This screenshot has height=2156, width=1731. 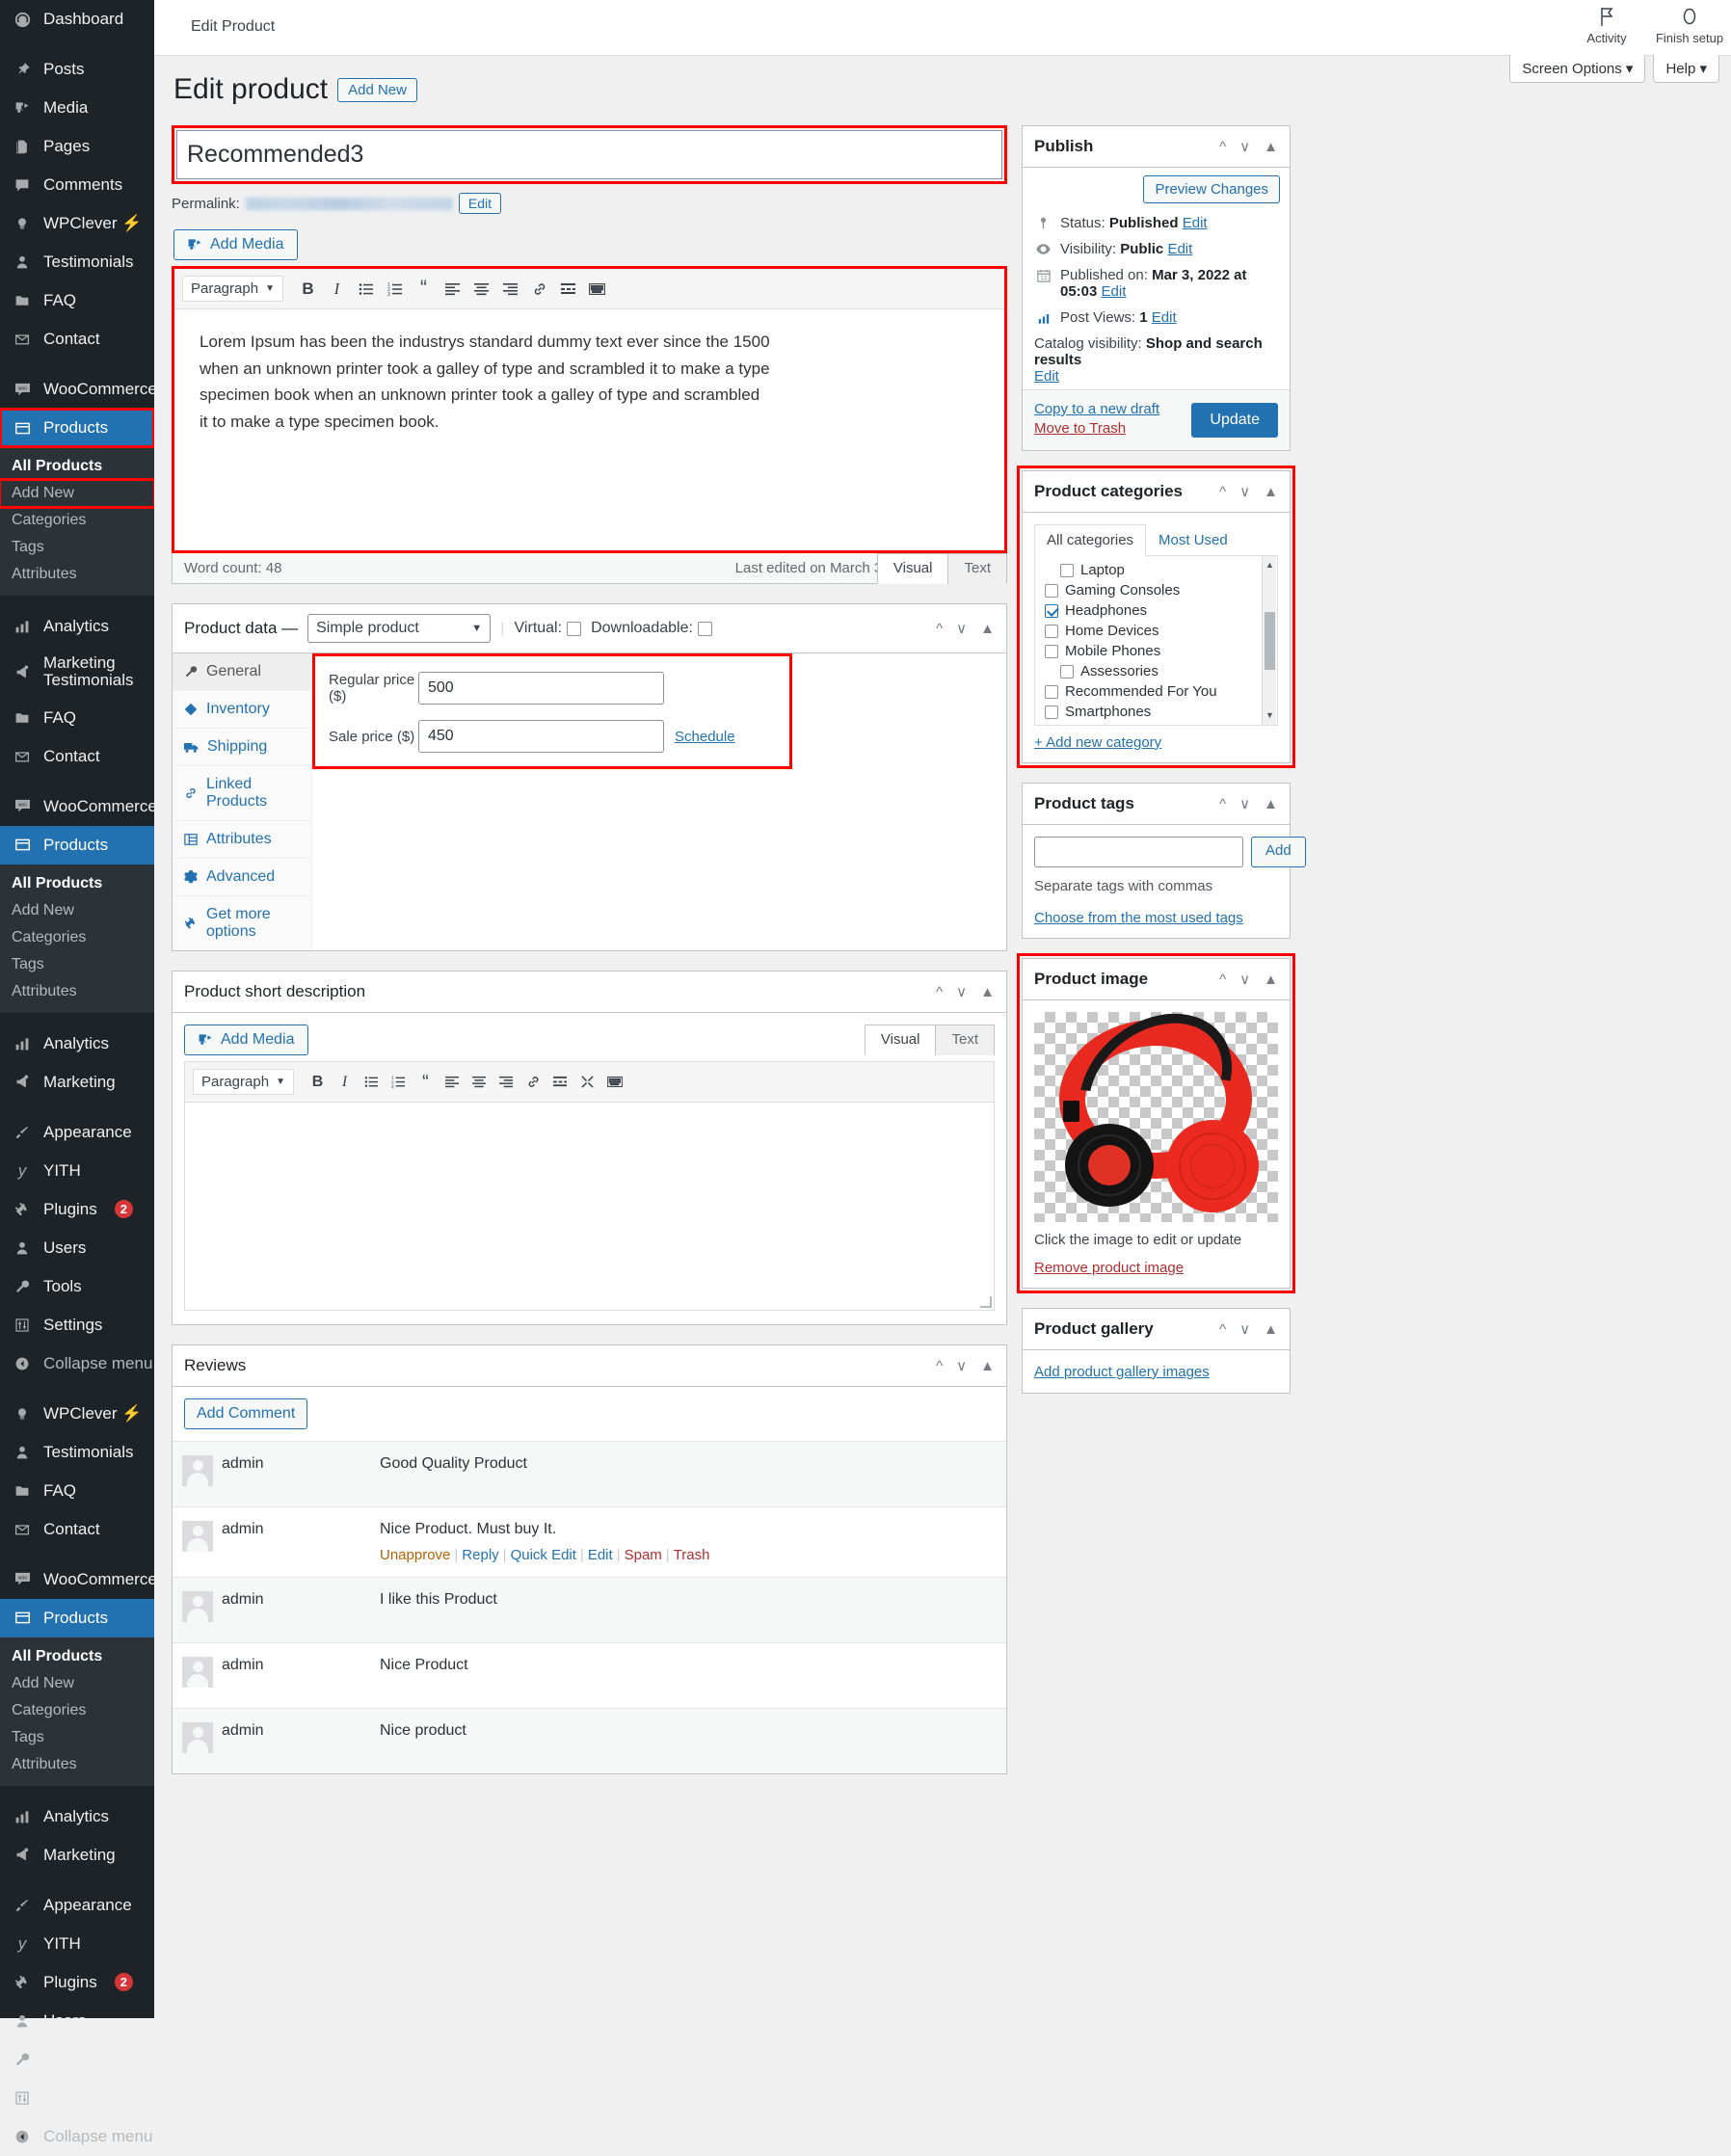 I want to click on tab-text: Text, so click(x=977, y=568).